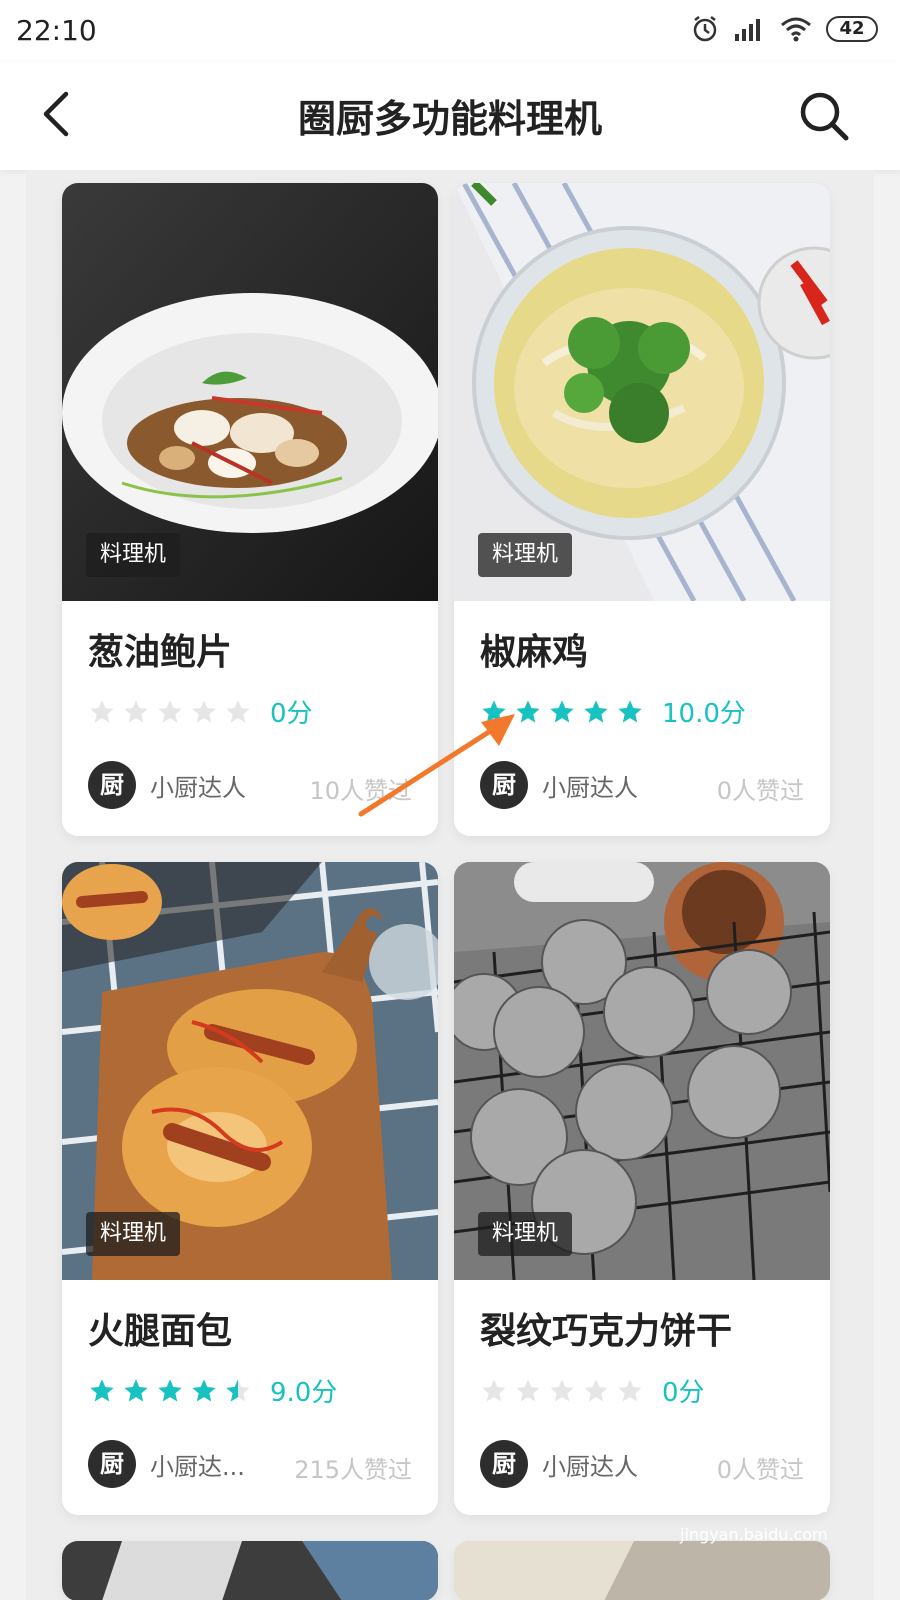  Describe the element at coordinates (747, 30) in the screenshot. I see `signal-icon` at that location.